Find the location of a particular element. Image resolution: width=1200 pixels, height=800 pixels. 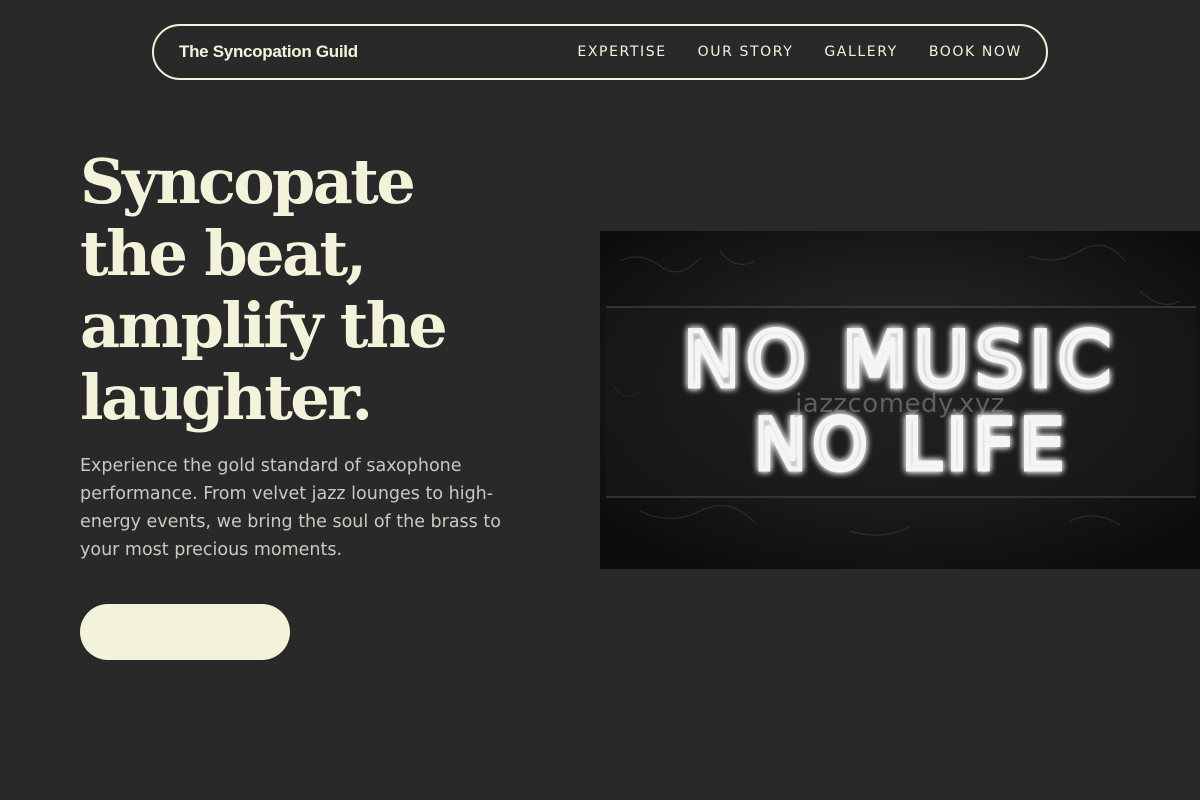

headline-line: amplify the is located at coordinates (264, 325).